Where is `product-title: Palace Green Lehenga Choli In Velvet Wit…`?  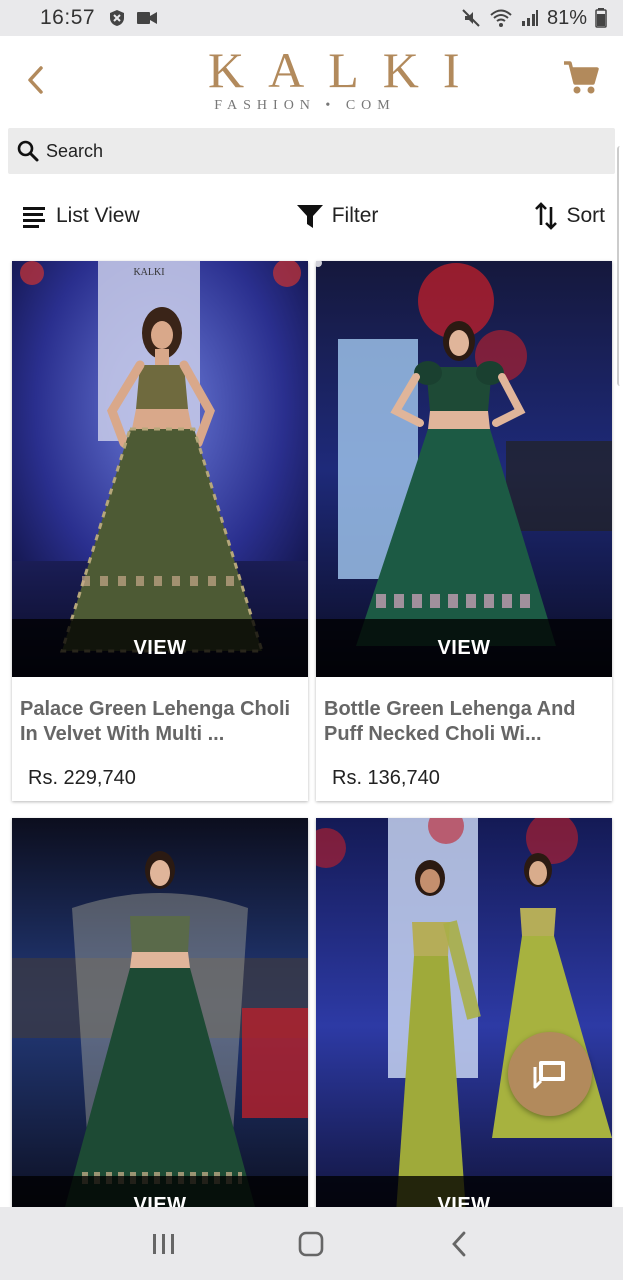 product-title: Palace Green Lehenga Choli In Velvet Wit… is located at coordinates (160, 722).